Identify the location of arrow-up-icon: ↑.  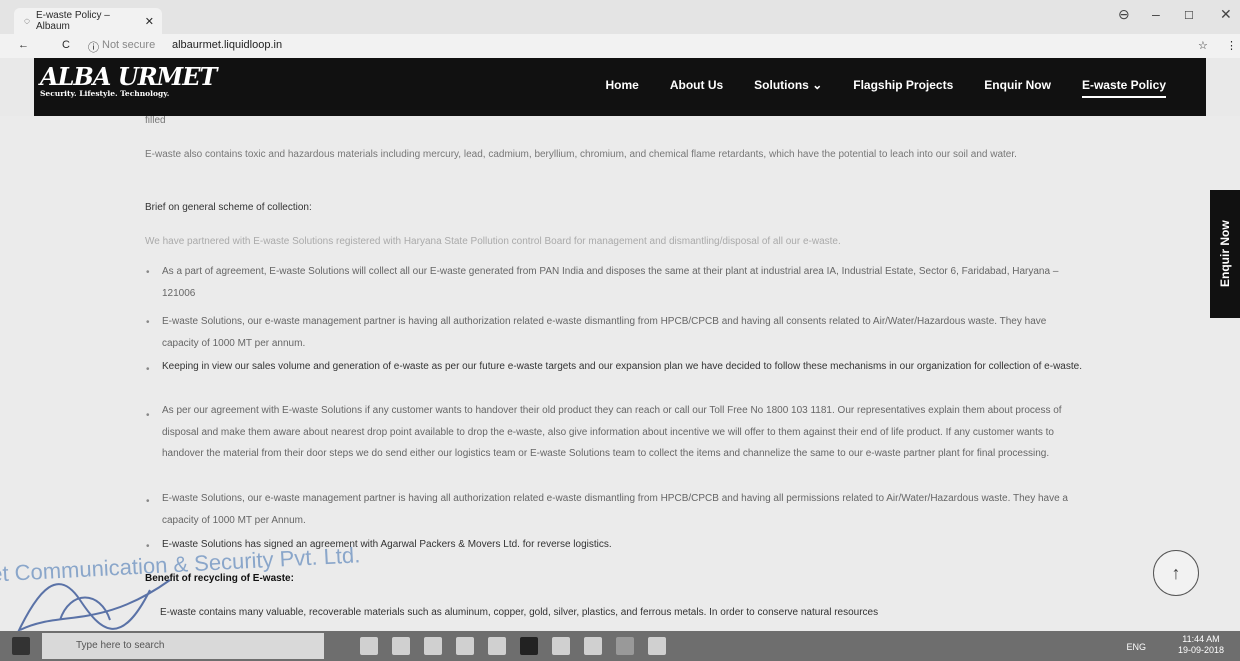
(1176, 572).